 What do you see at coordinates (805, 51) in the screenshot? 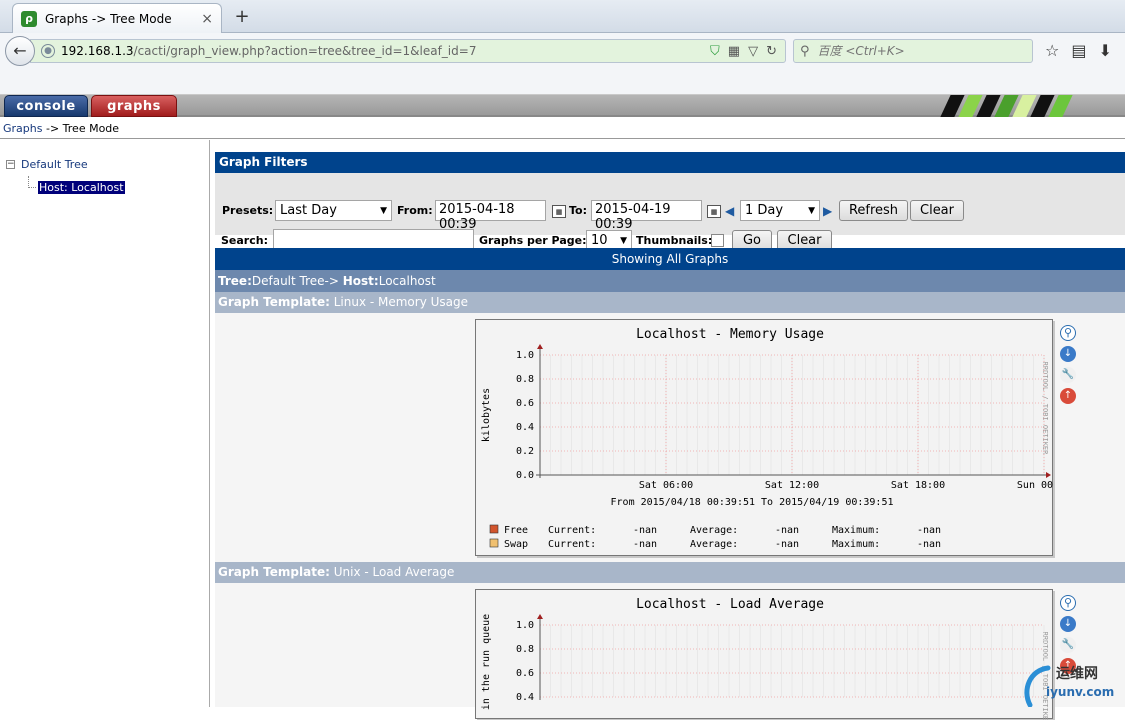
I see `search-icon: ⚲` at bounding box center [805, 51].